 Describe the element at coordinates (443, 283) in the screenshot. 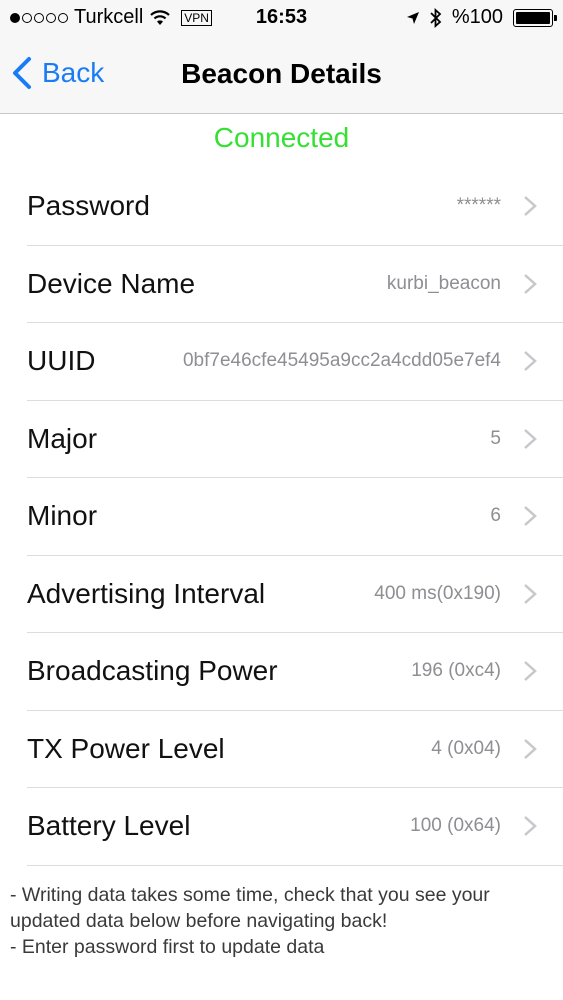

I see `row-value: kurbi_beacon` at that location.